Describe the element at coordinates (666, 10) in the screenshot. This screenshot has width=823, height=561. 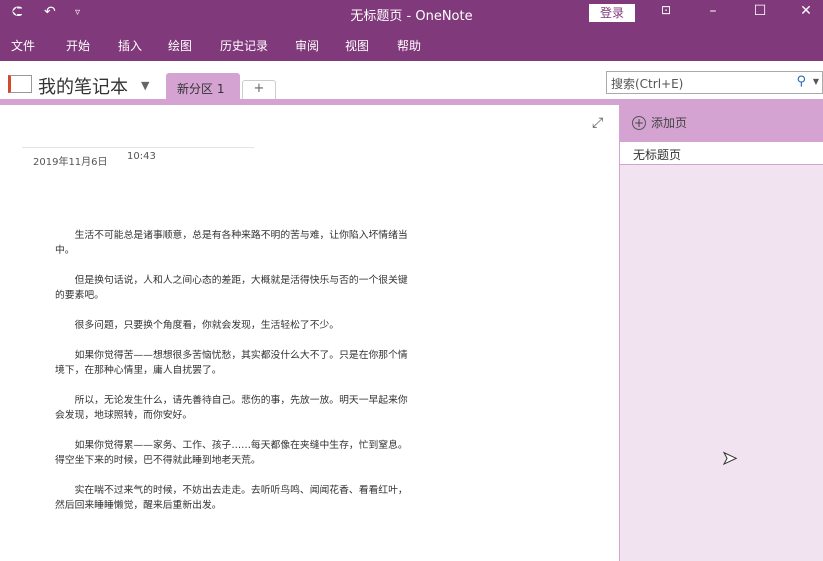
I see `ribbon-display-icon: ⊡` at that location.